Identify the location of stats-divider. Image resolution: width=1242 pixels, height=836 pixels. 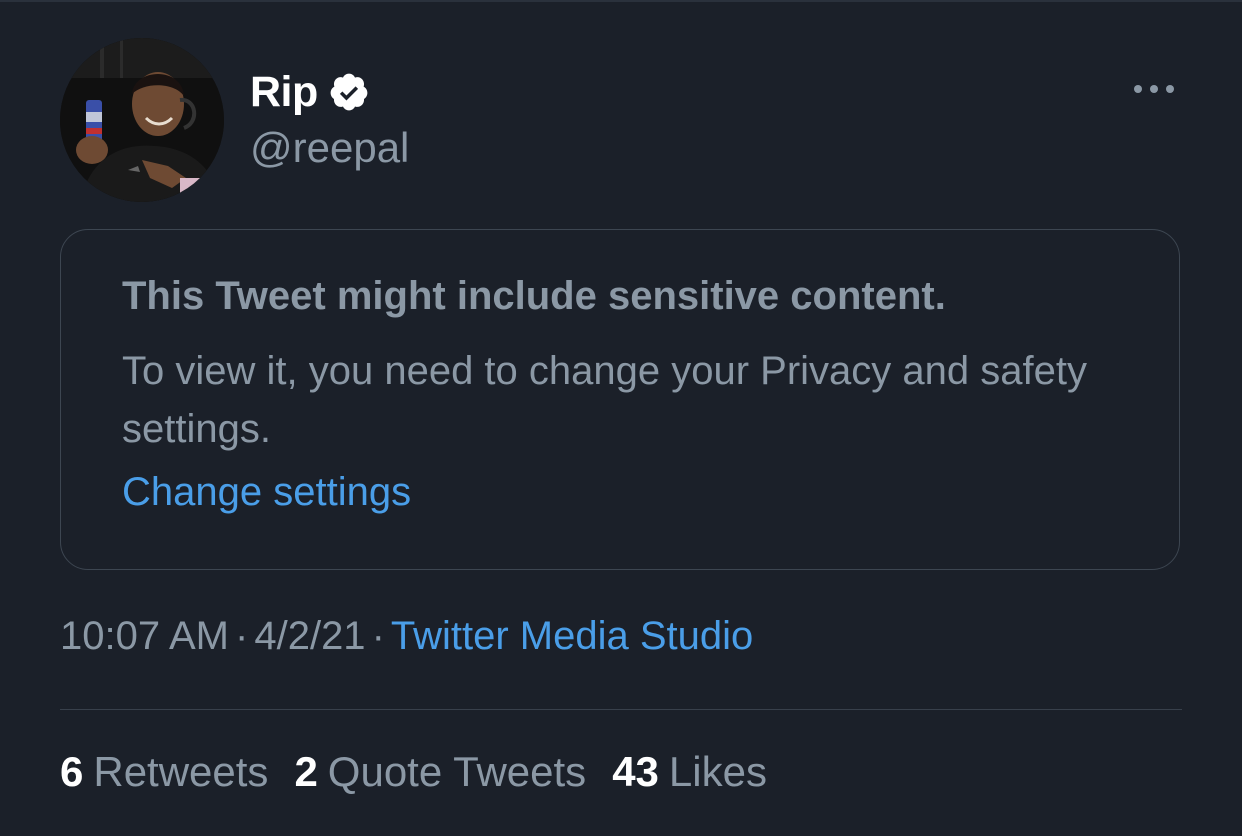
(621, 709).